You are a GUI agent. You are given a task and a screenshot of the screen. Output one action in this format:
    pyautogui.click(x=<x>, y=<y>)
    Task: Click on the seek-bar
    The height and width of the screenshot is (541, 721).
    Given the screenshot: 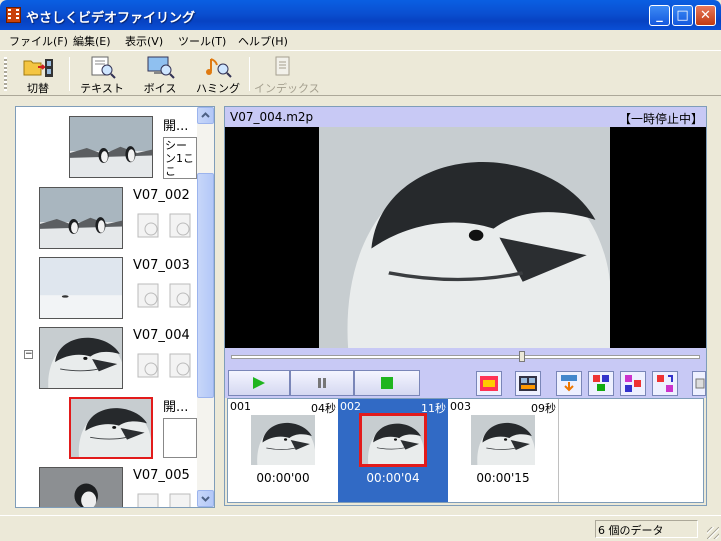 What is the action you would take?
    pyautogui.click(x=465, y=358)
    